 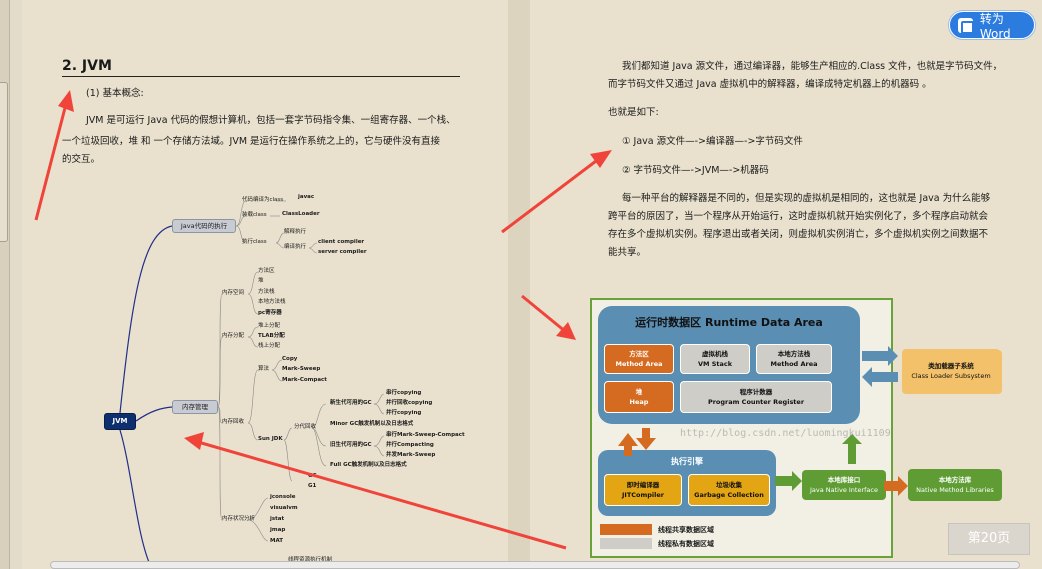 I want to click on diagram-arrows, so click(x=763, y=421).